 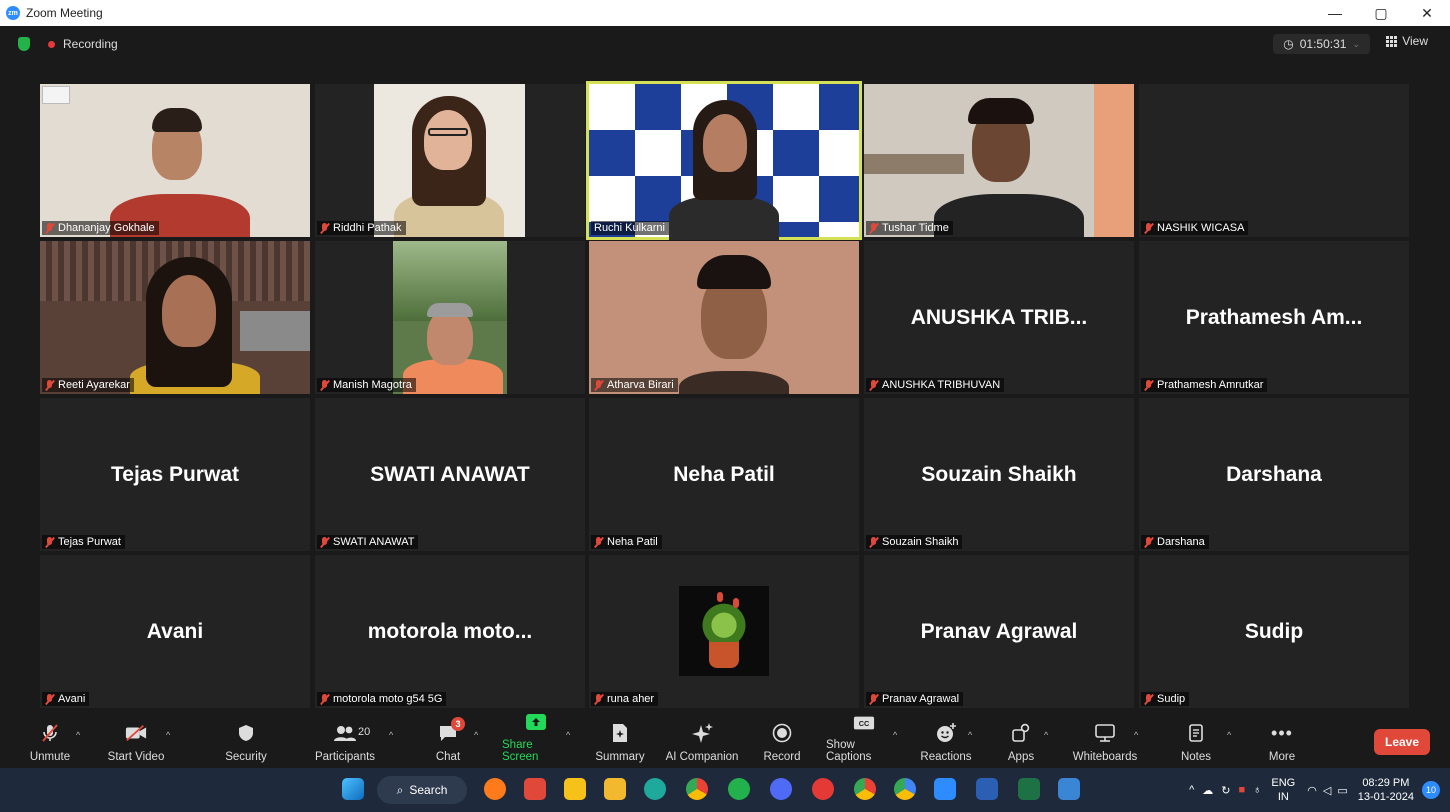 I want to click on participant-tile: Dhananjay Gokhale, so click(x=175, y=160).